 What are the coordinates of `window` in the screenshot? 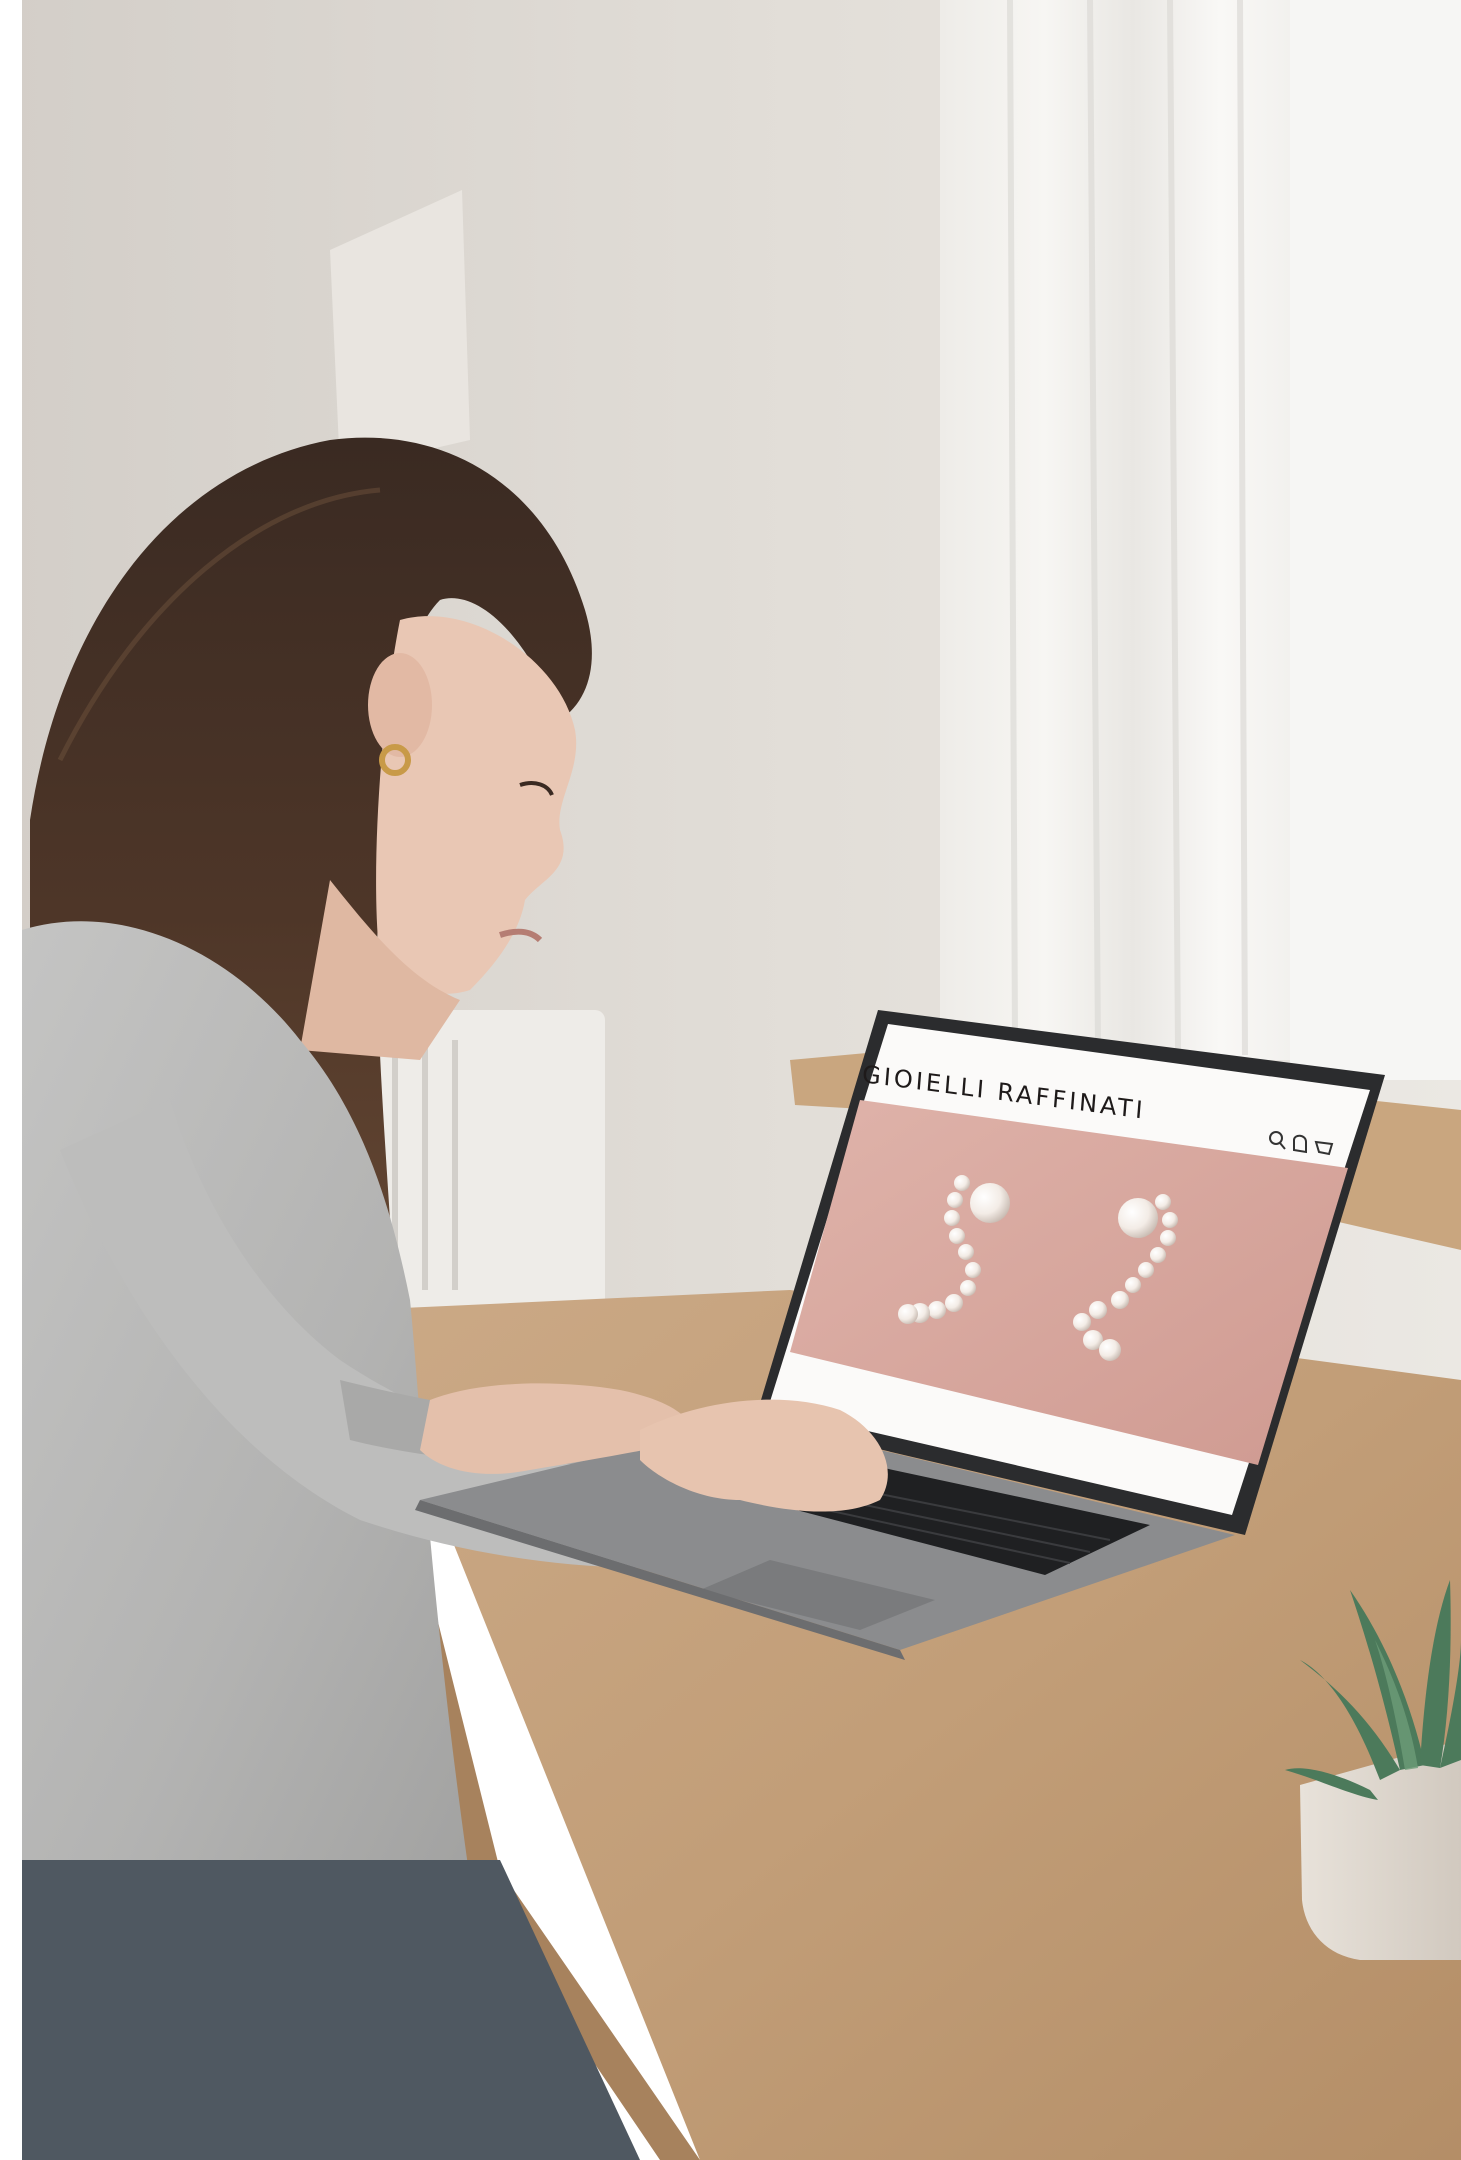 It's located at (1375, 540).